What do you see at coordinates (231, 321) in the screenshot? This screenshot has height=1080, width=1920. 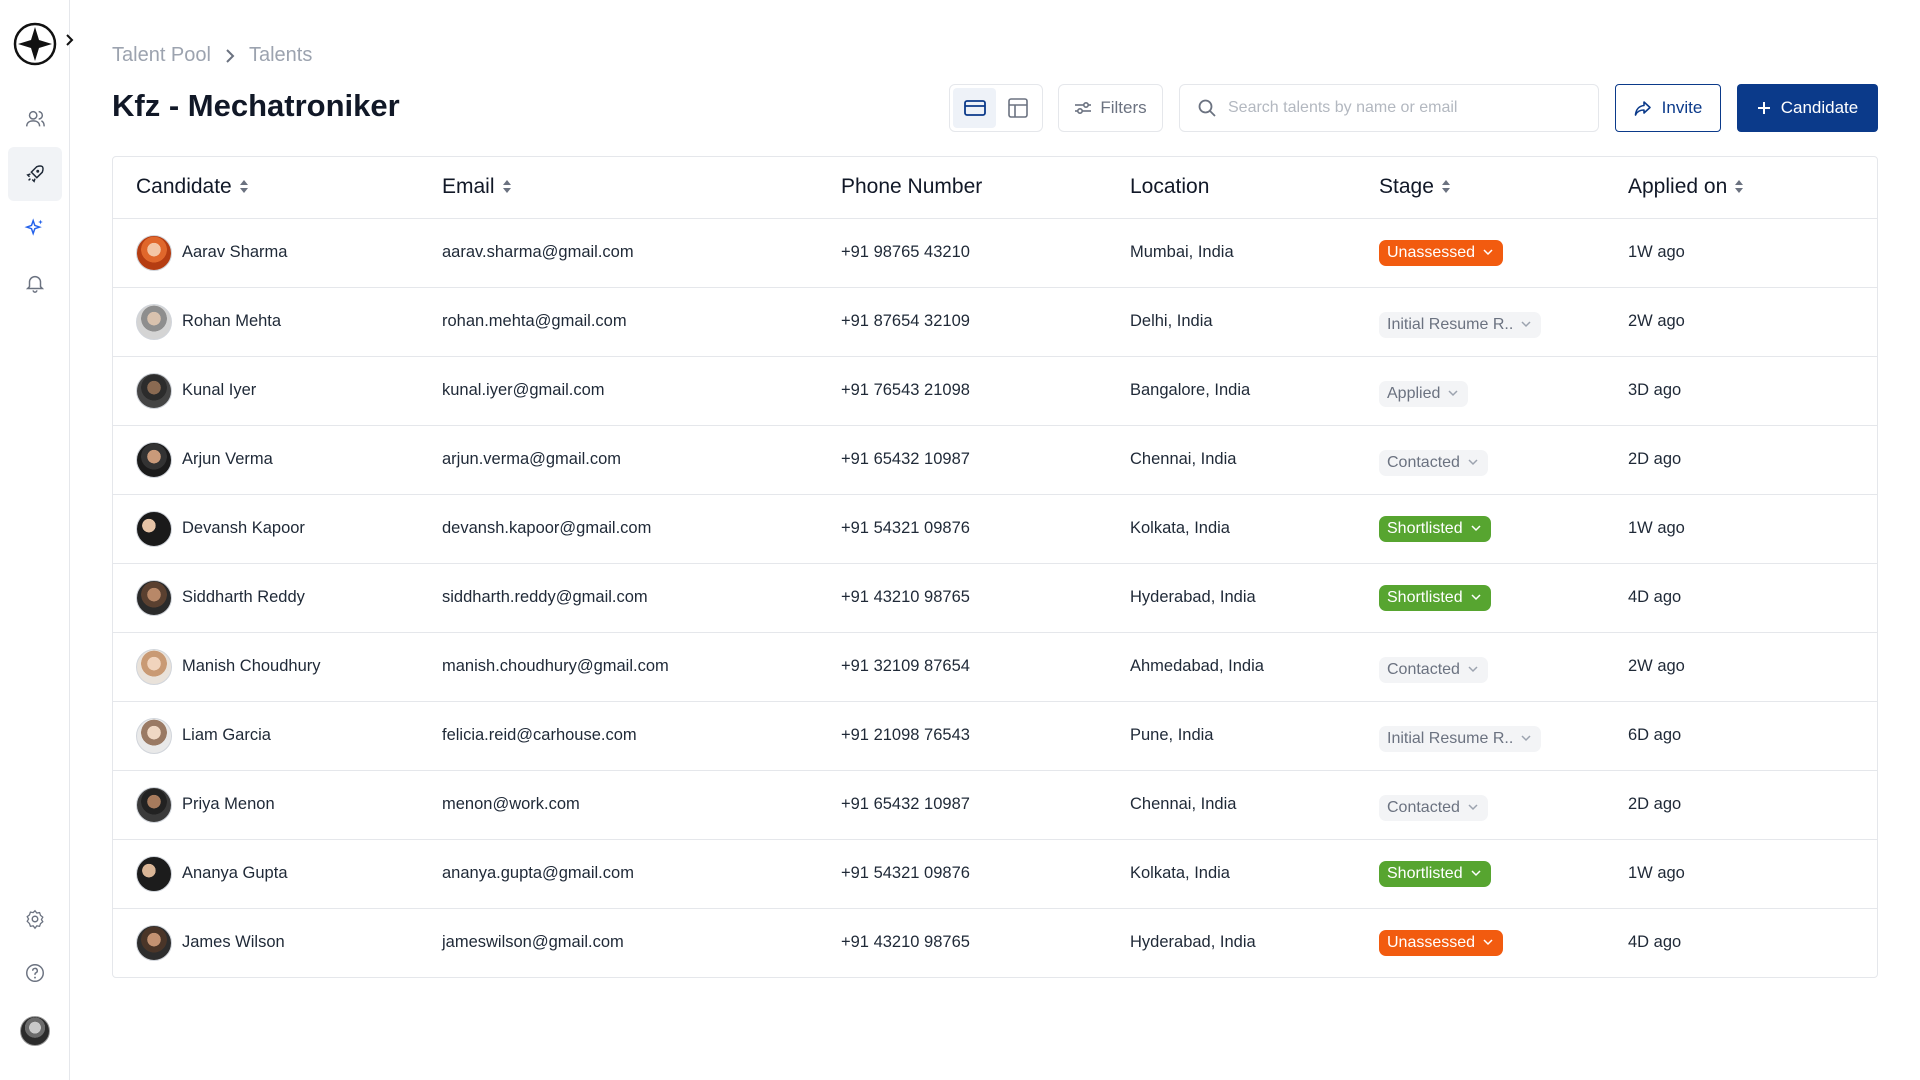 I see `candidate-name: Rohan Mehta` at bounding box center [231, 321].